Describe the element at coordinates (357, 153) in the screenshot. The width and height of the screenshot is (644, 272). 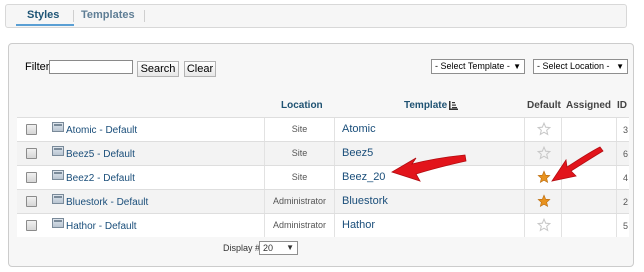
I see `template-link: Beez5` at that location.